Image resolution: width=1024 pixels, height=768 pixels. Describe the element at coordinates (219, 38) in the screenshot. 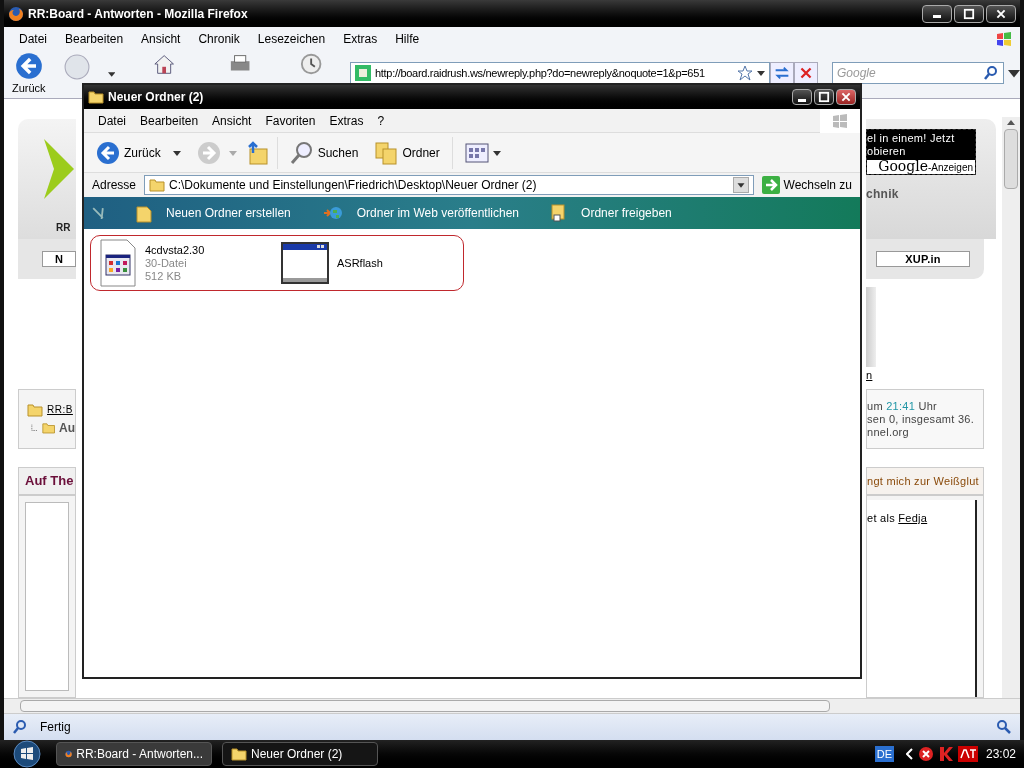

I see `menu-item: Chronik` at that location.